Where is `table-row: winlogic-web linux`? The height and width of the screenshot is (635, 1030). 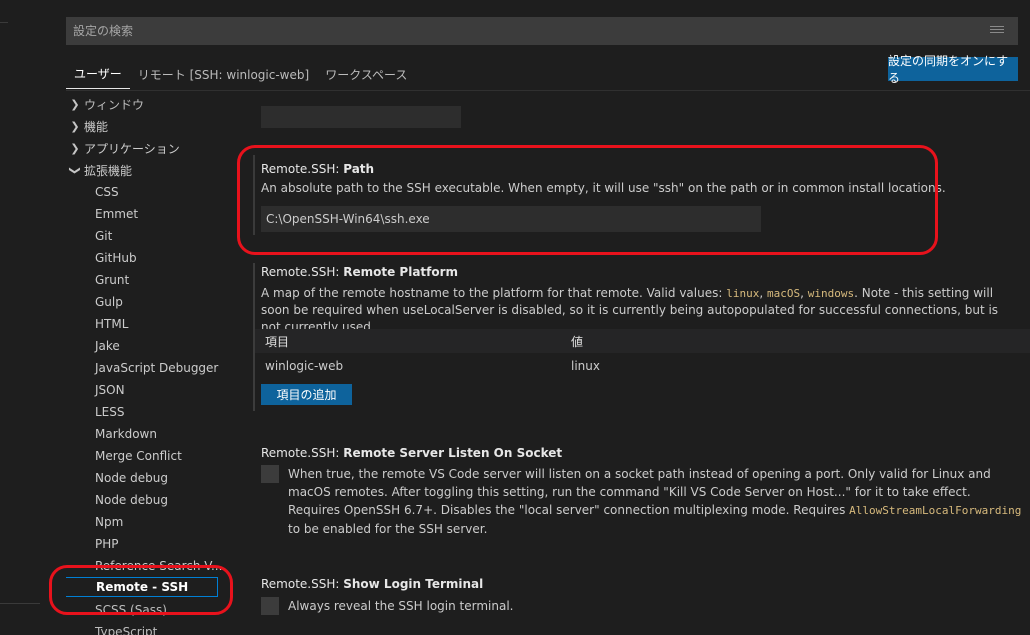 table-row: winlogic-web linux is located at coordinates (642, 366).